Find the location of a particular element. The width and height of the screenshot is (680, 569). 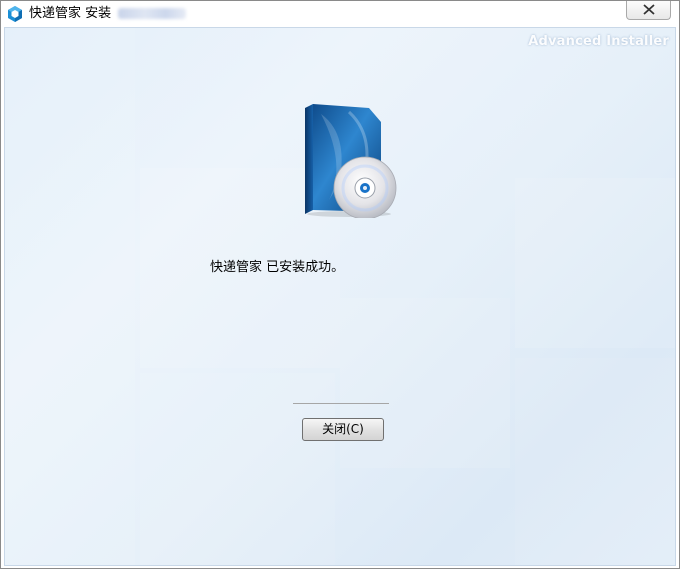

blurred-title-text is located at coordinates (152, 13).